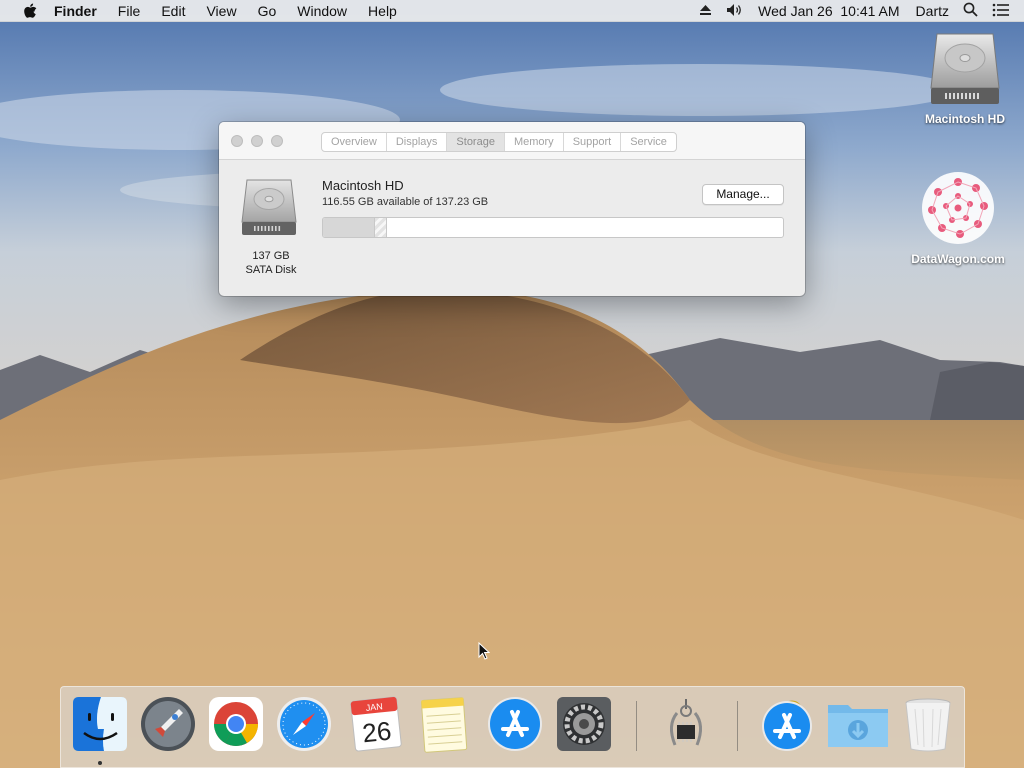  What do you see at coordinates (322, 11) in the screenshot?
I see `menu-window: Window` at bounding box center [322, 11].